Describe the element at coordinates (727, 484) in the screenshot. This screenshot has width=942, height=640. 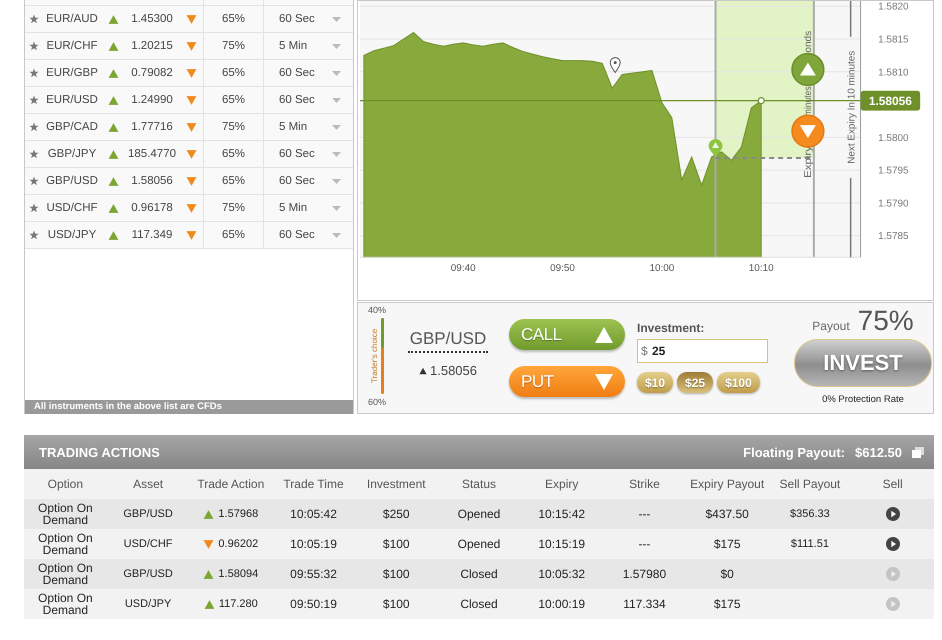
I see `column-header: Expiry Payout` at that location.